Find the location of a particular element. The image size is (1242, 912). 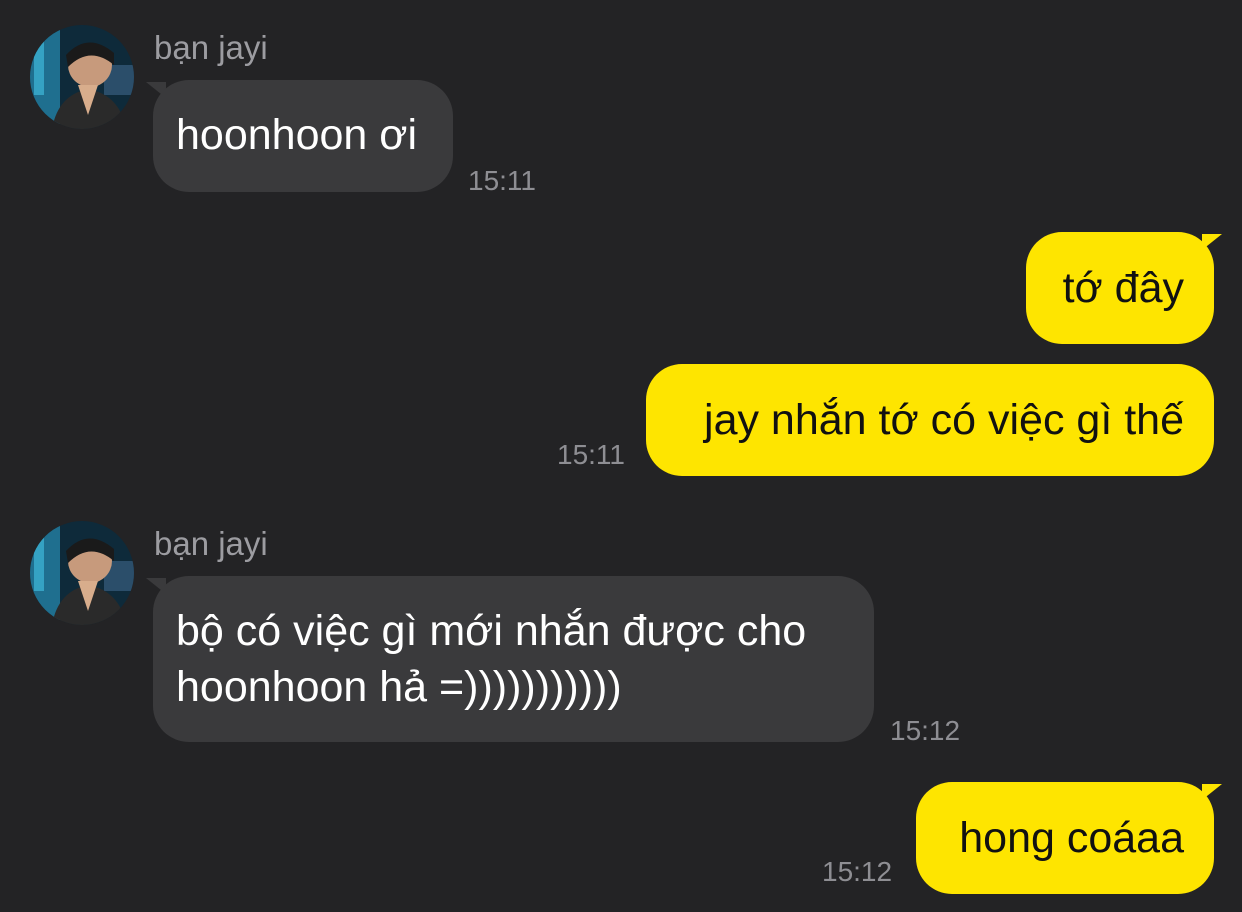

message-text: hong coáaa is located at coordinates (1071, 838).